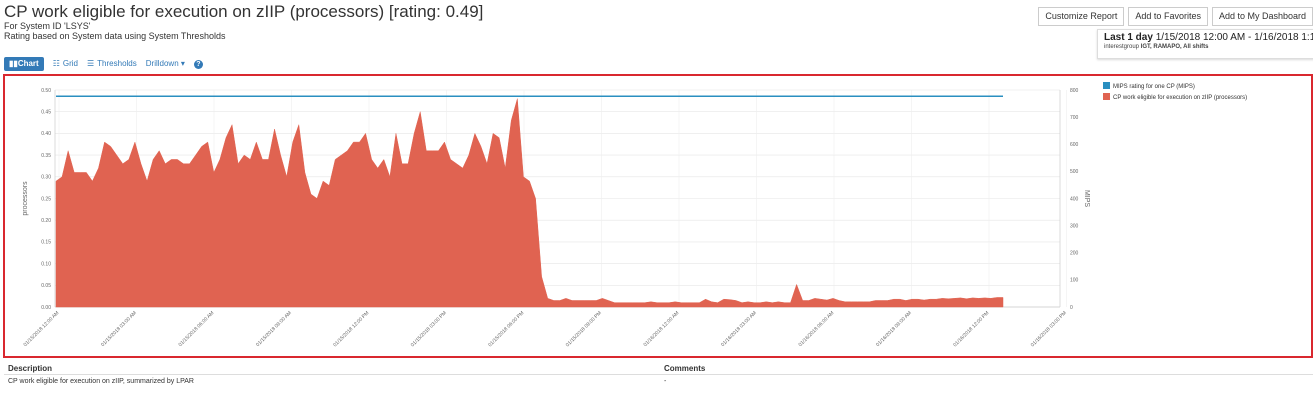 This screenshot has height=407, width=1313. I want to click on filter-prefix: interestgroup, so click(1122, 47).